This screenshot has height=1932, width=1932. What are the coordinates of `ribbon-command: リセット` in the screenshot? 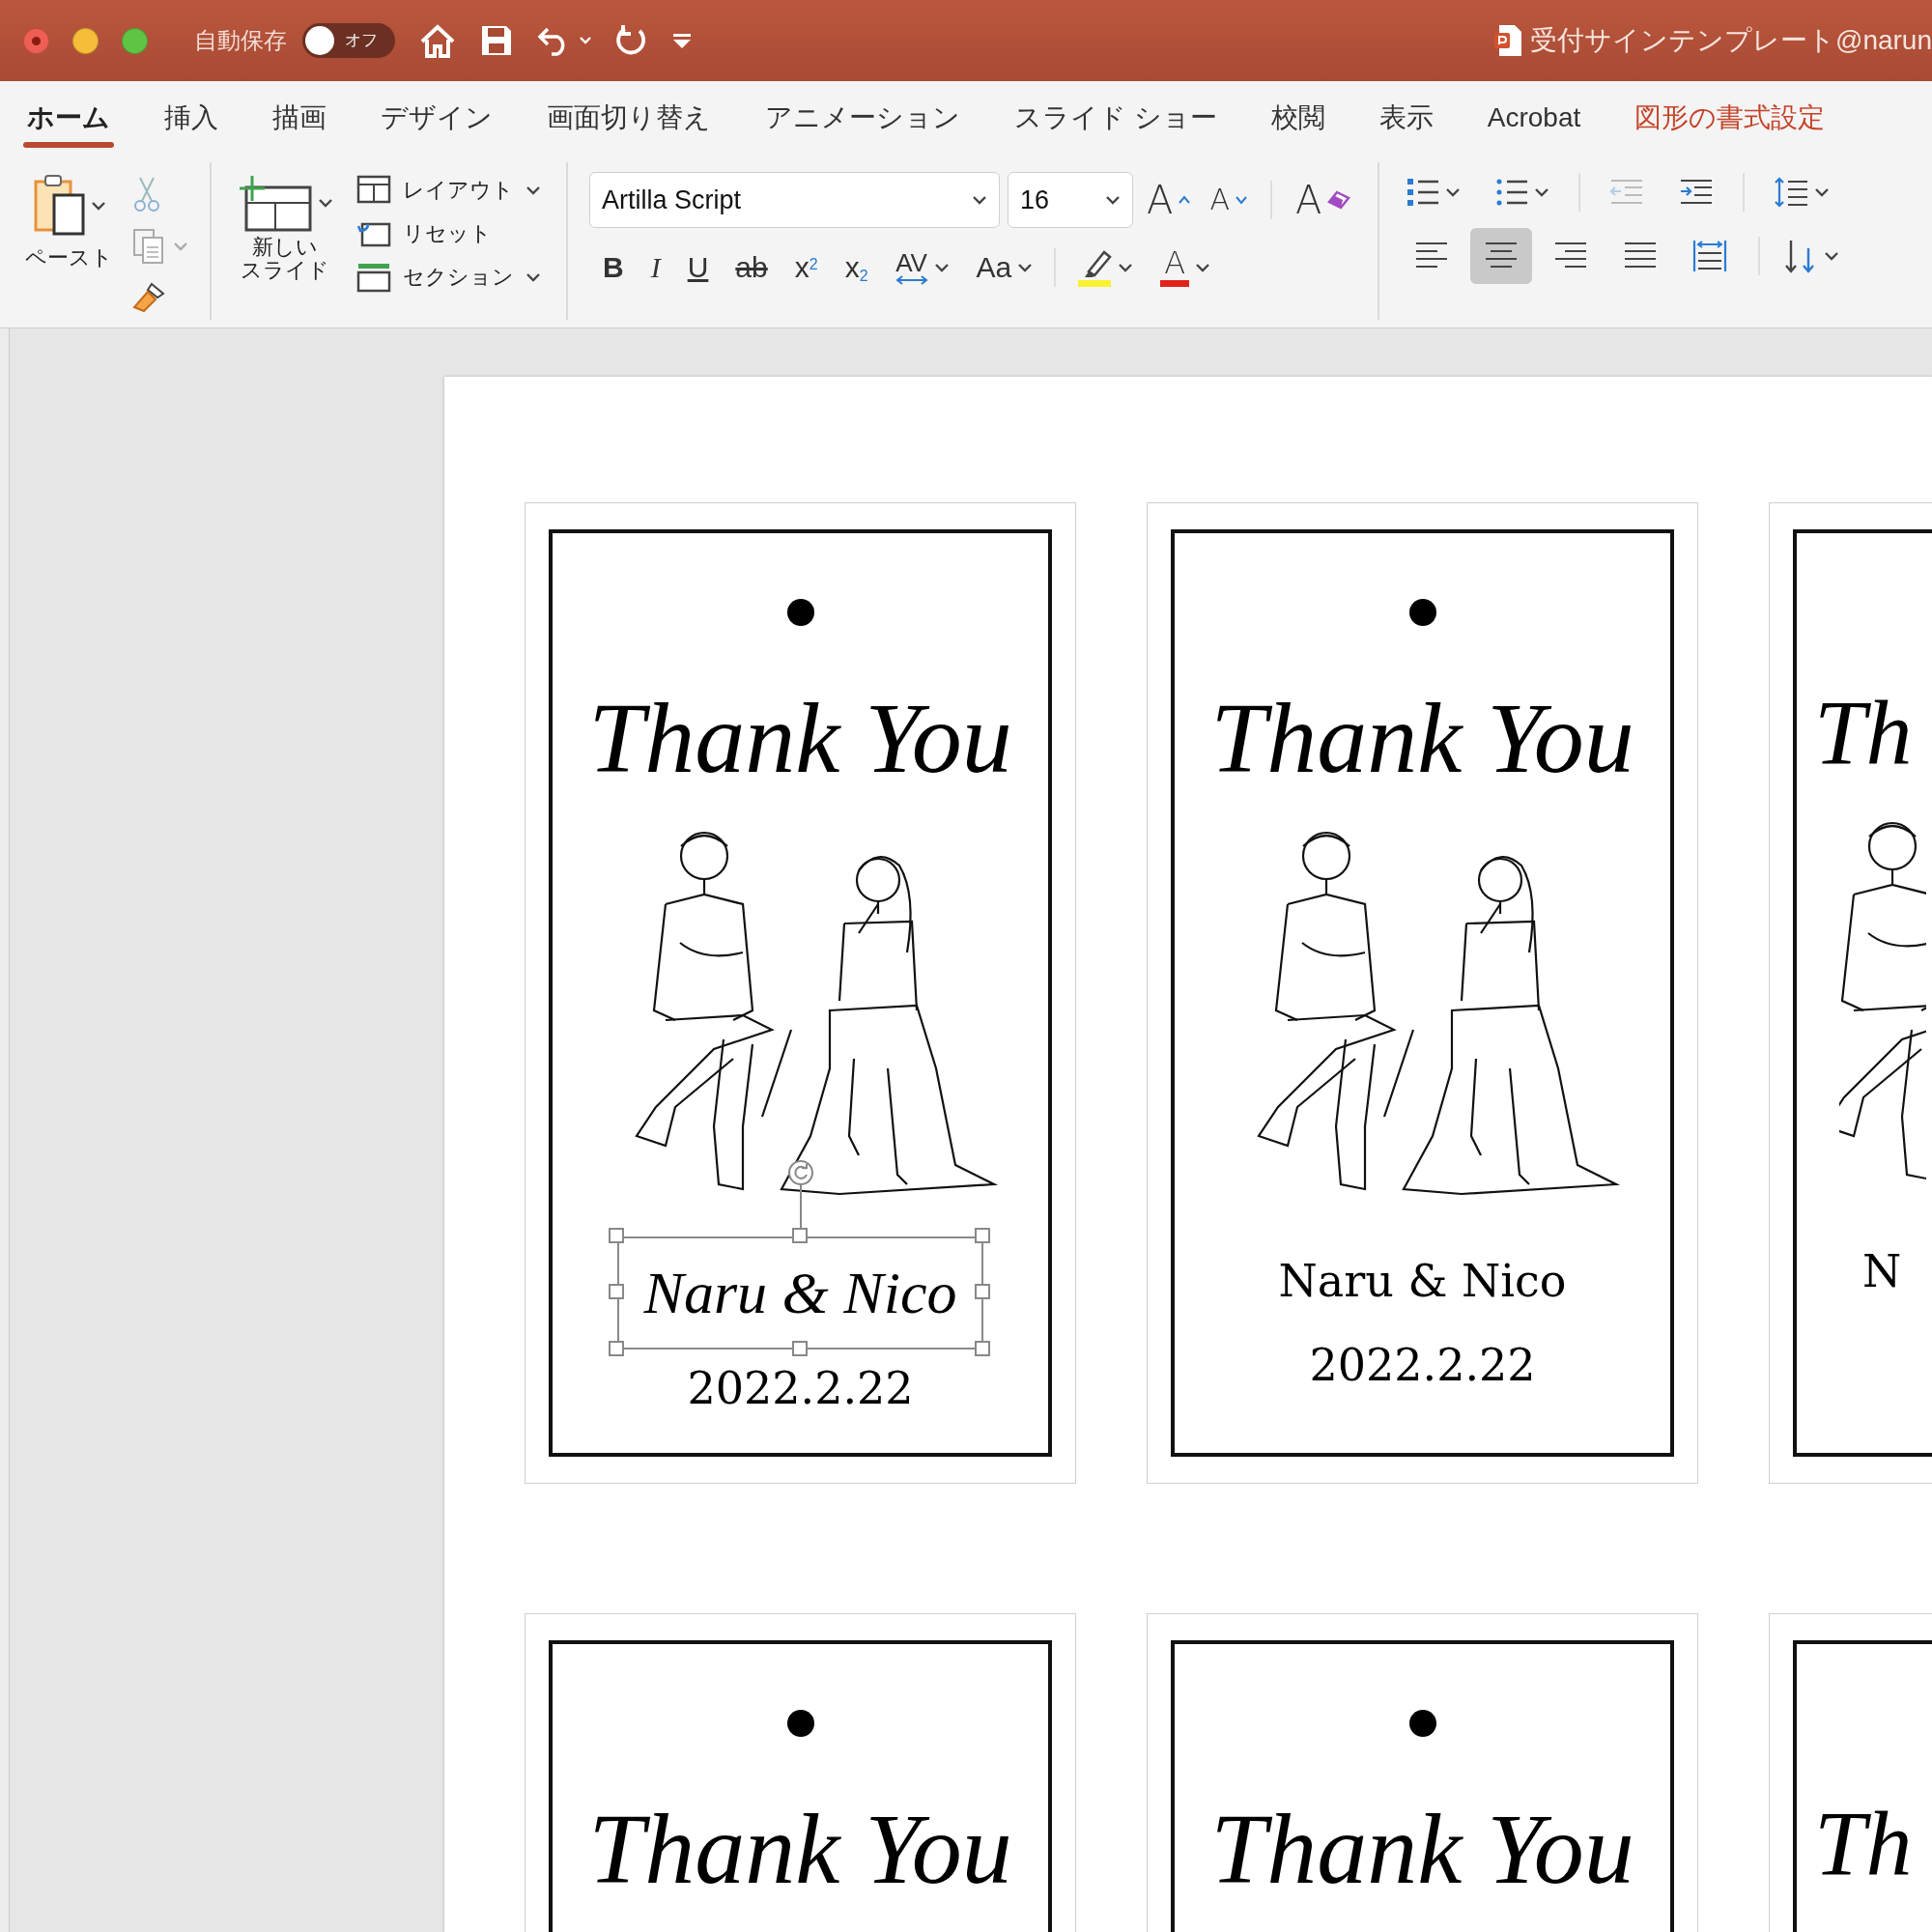 It's located at (449, 233).